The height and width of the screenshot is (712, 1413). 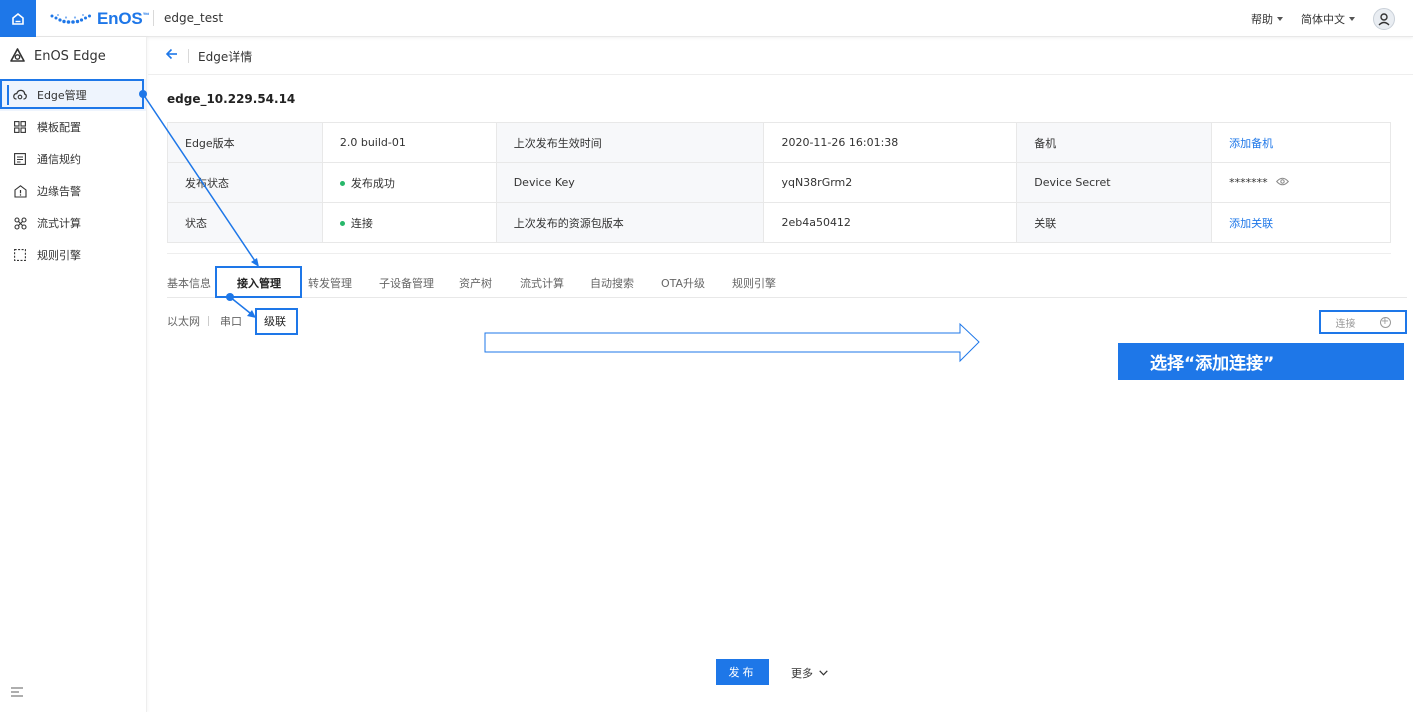 I want to click on plus-circle-icon: +, so click(x=1385, y=322).